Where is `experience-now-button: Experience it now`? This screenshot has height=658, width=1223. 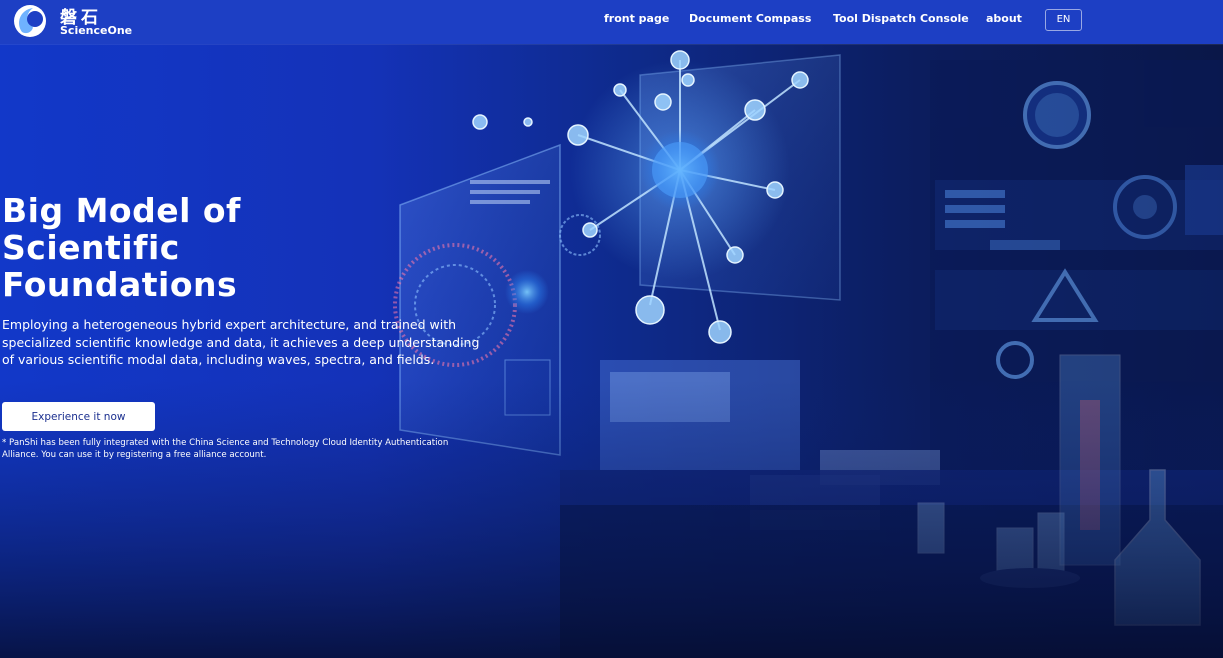
experience-now-button: Experience it now is located at coordinates (78, 416).